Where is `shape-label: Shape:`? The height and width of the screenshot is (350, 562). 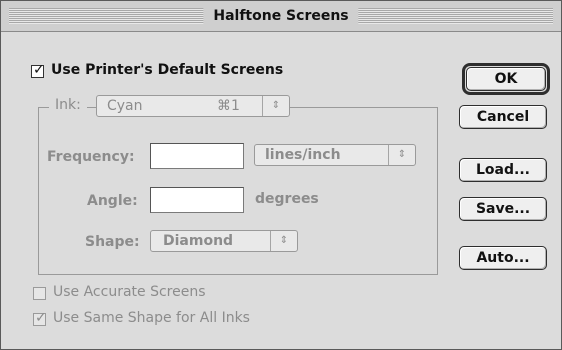
shape-label: Shape: is located at coordinates (112, 242).